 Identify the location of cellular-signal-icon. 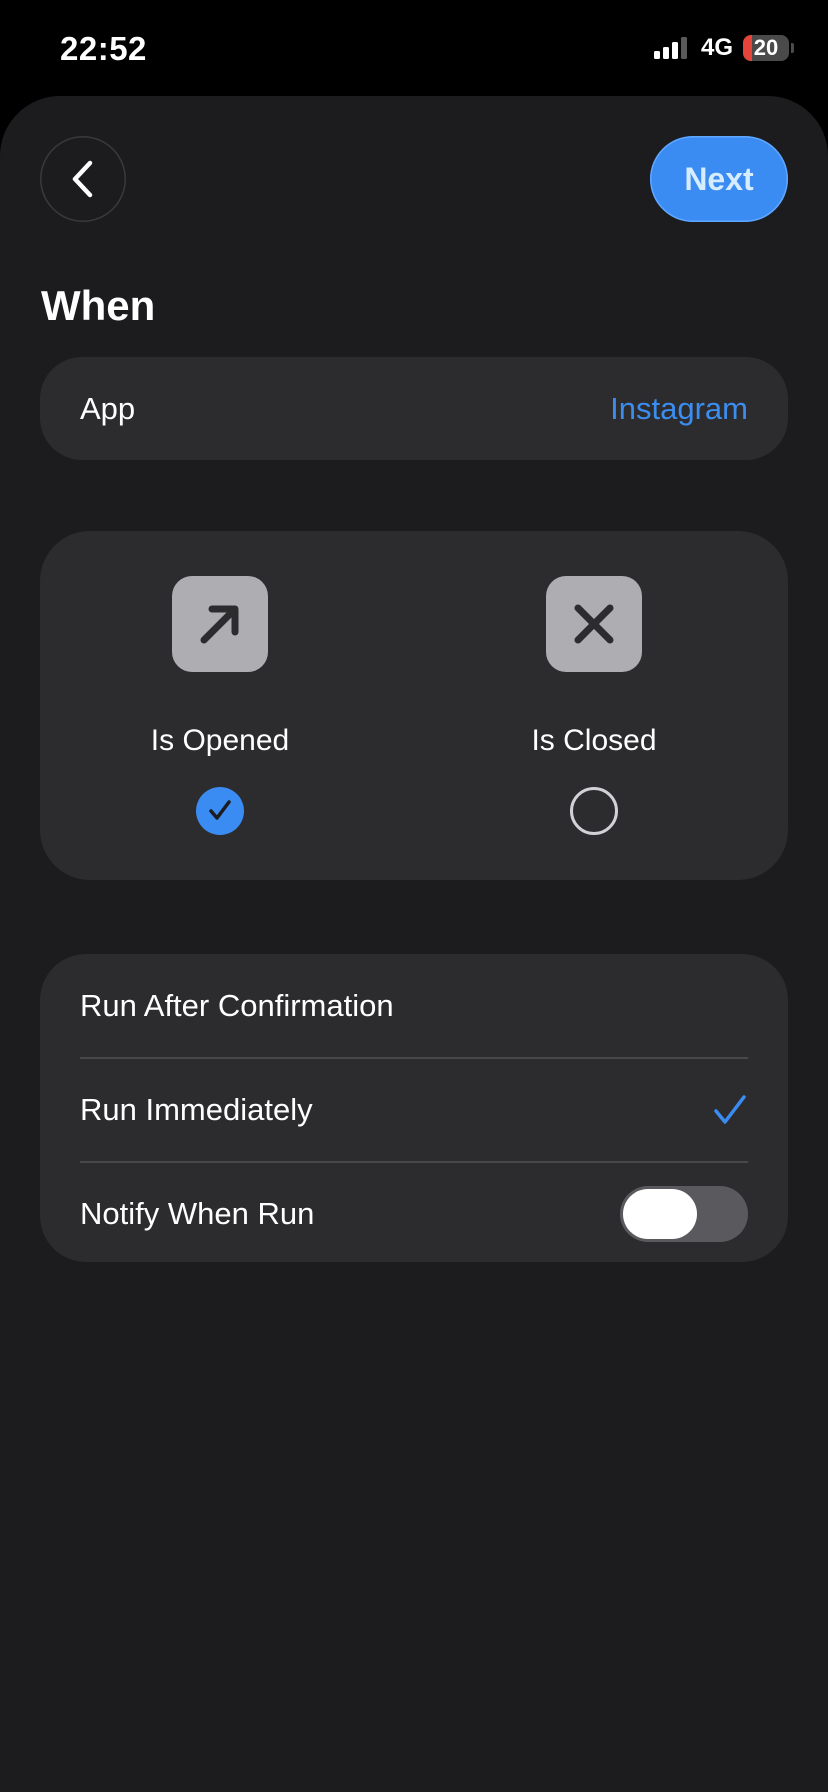
(670, 48).